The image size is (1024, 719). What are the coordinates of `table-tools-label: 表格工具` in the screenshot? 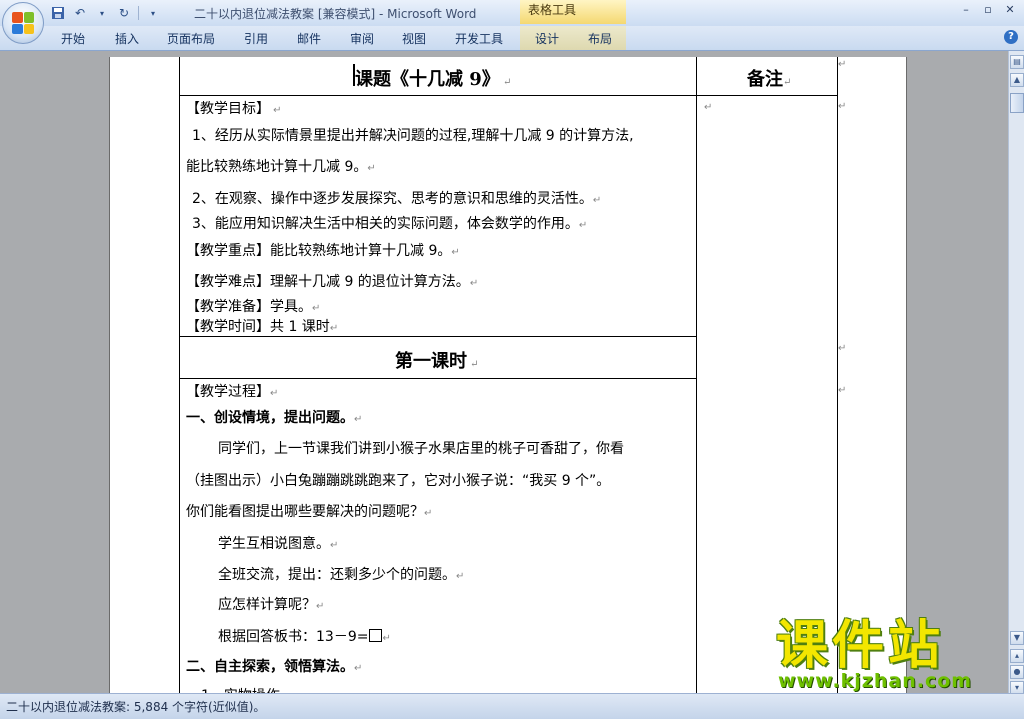 It's located at (573, 12).